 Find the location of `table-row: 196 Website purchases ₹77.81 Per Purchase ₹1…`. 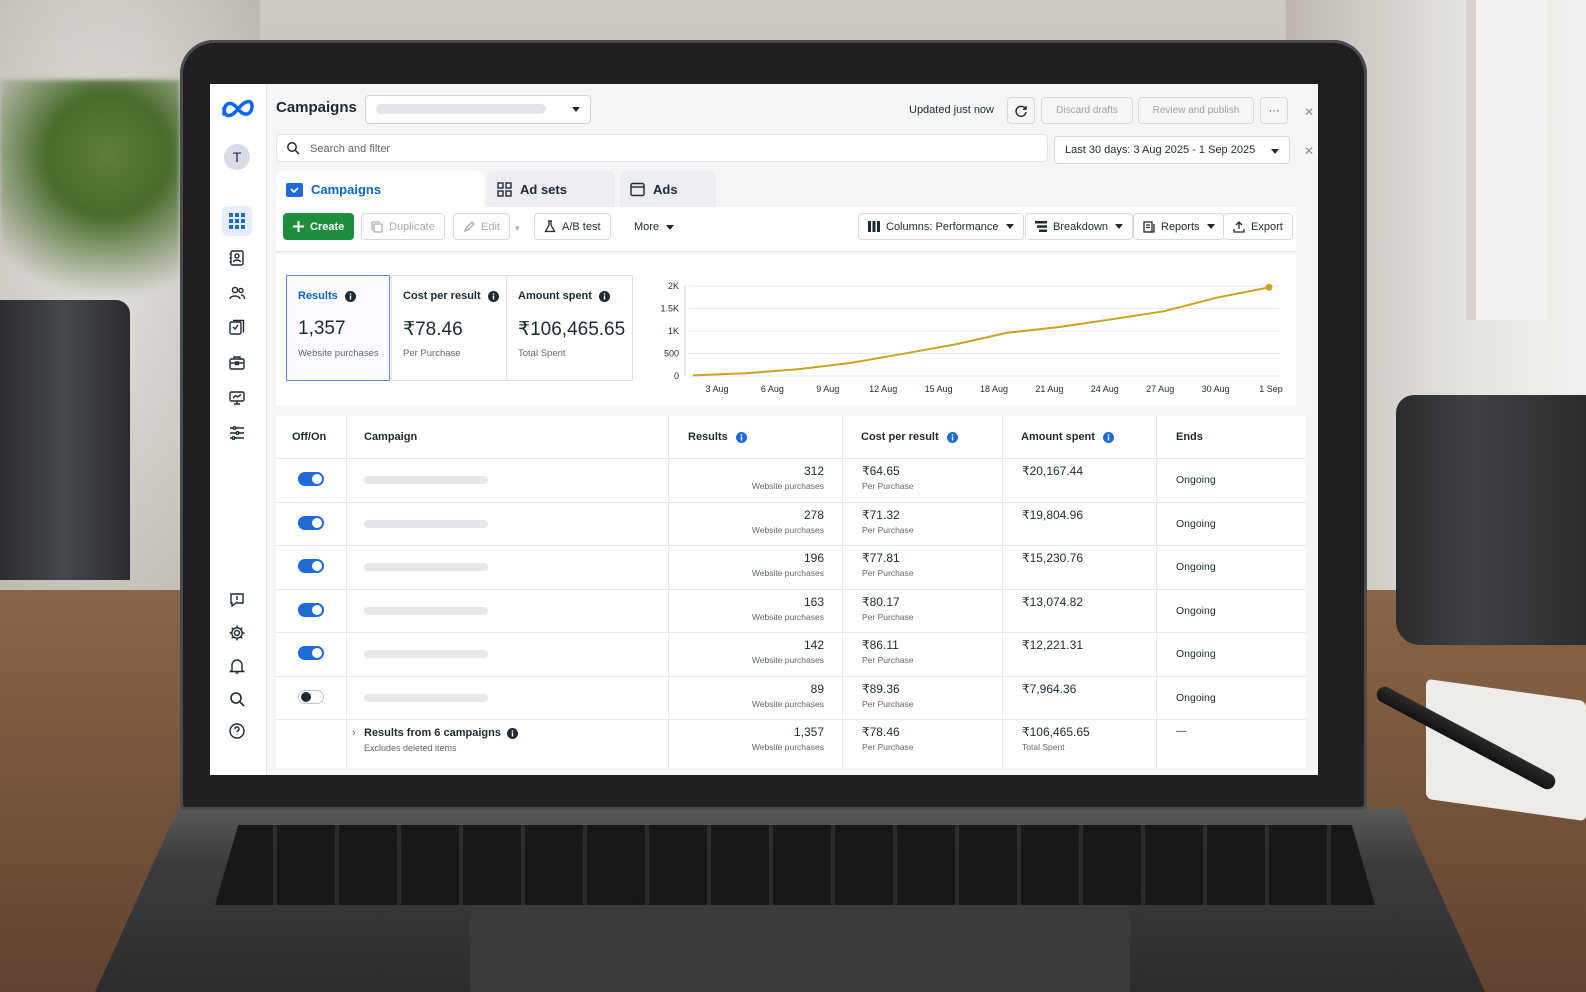

table-row: 196 Website purchases ₹77.81 Per Purchase ₹1… is located at coordinates (791, 566).